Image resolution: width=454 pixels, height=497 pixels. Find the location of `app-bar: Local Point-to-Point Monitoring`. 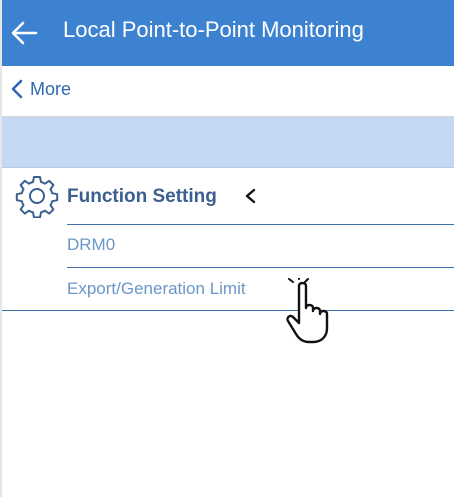

app-bar: Local Point-to-Point Monitoring is located at coordinates (227, 33).